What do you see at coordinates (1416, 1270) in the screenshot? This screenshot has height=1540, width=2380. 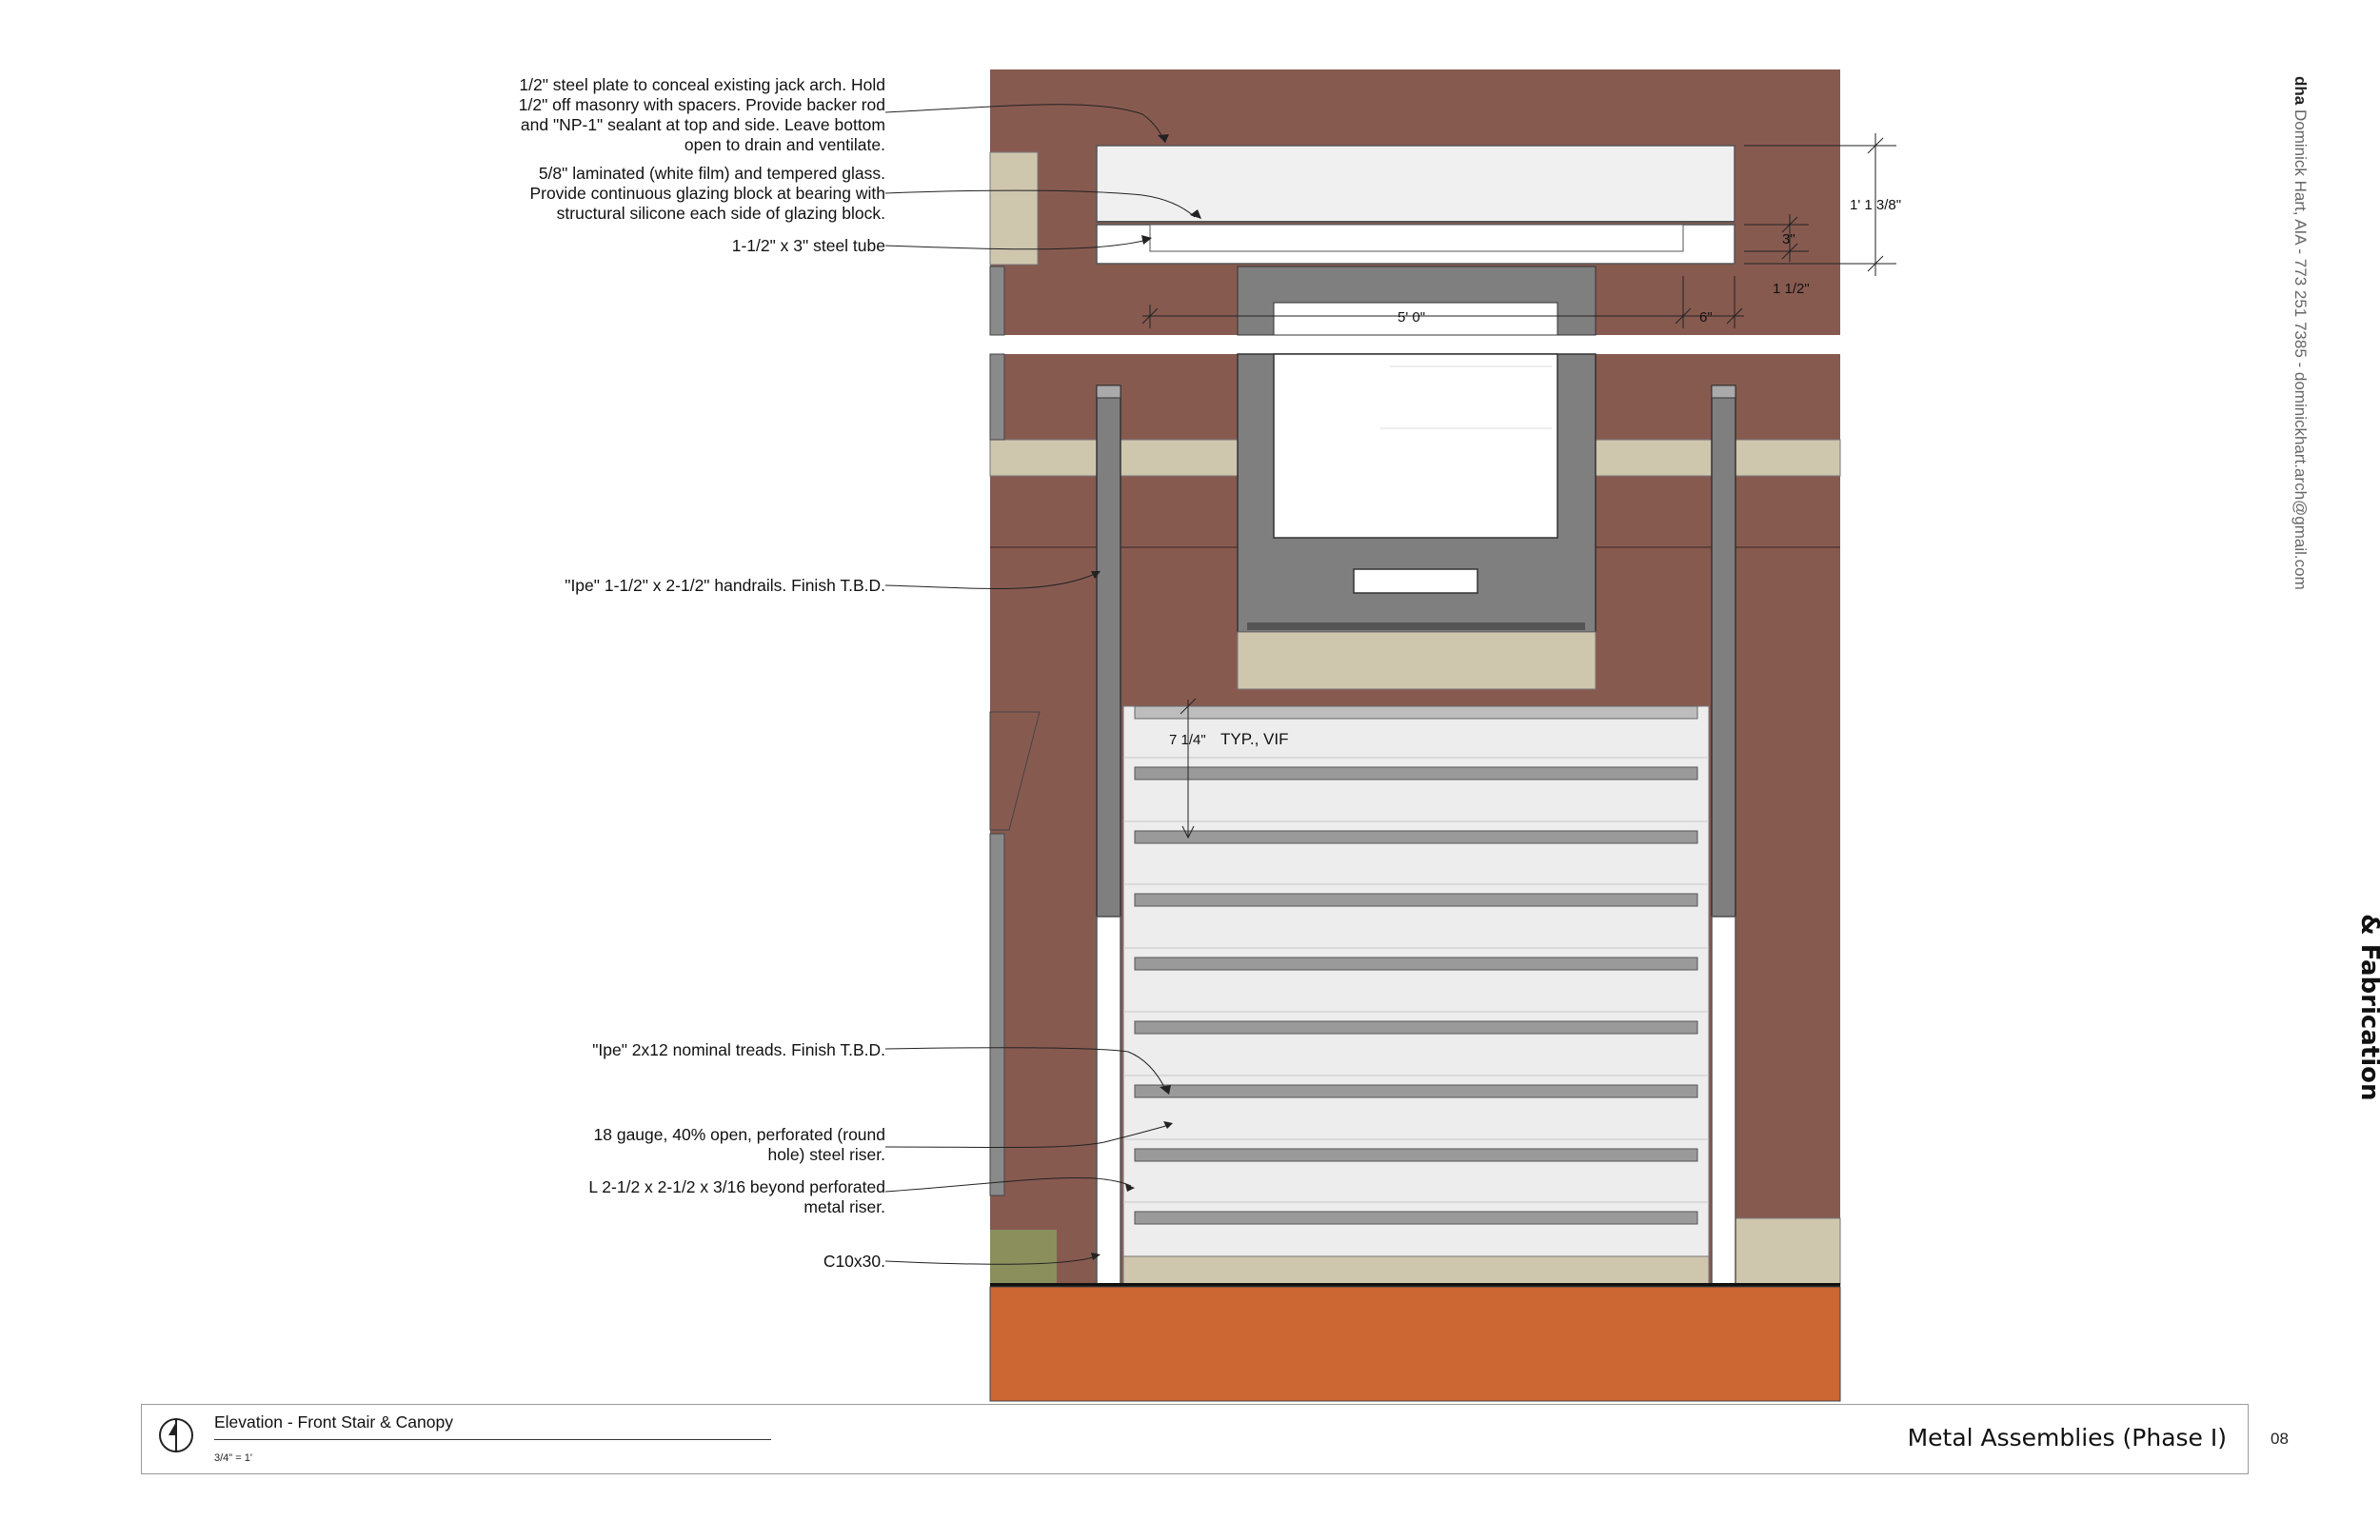 I see `stair-base` at bounding box center [1416, 1270].